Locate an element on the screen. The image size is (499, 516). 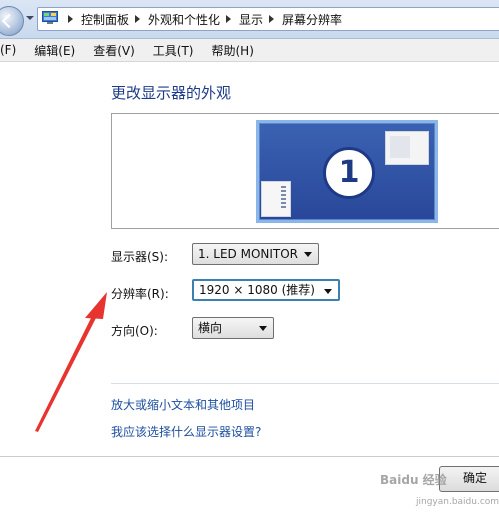
menu-help: 帮助(H) is located at coordinates (233, 50).